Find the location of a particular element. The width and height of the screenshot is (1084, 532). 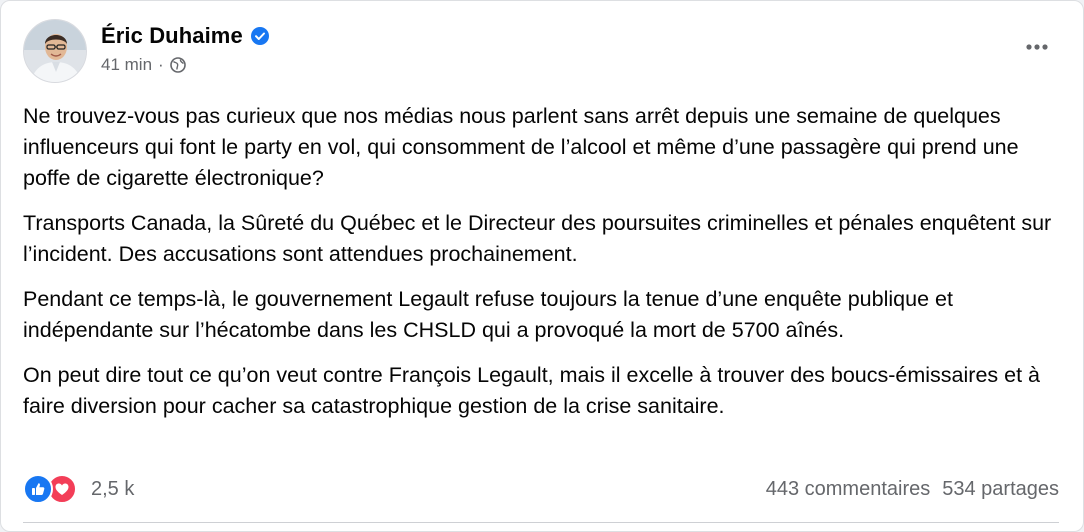

reaction-count: 2,5 k is located at coordinates (113, 488).